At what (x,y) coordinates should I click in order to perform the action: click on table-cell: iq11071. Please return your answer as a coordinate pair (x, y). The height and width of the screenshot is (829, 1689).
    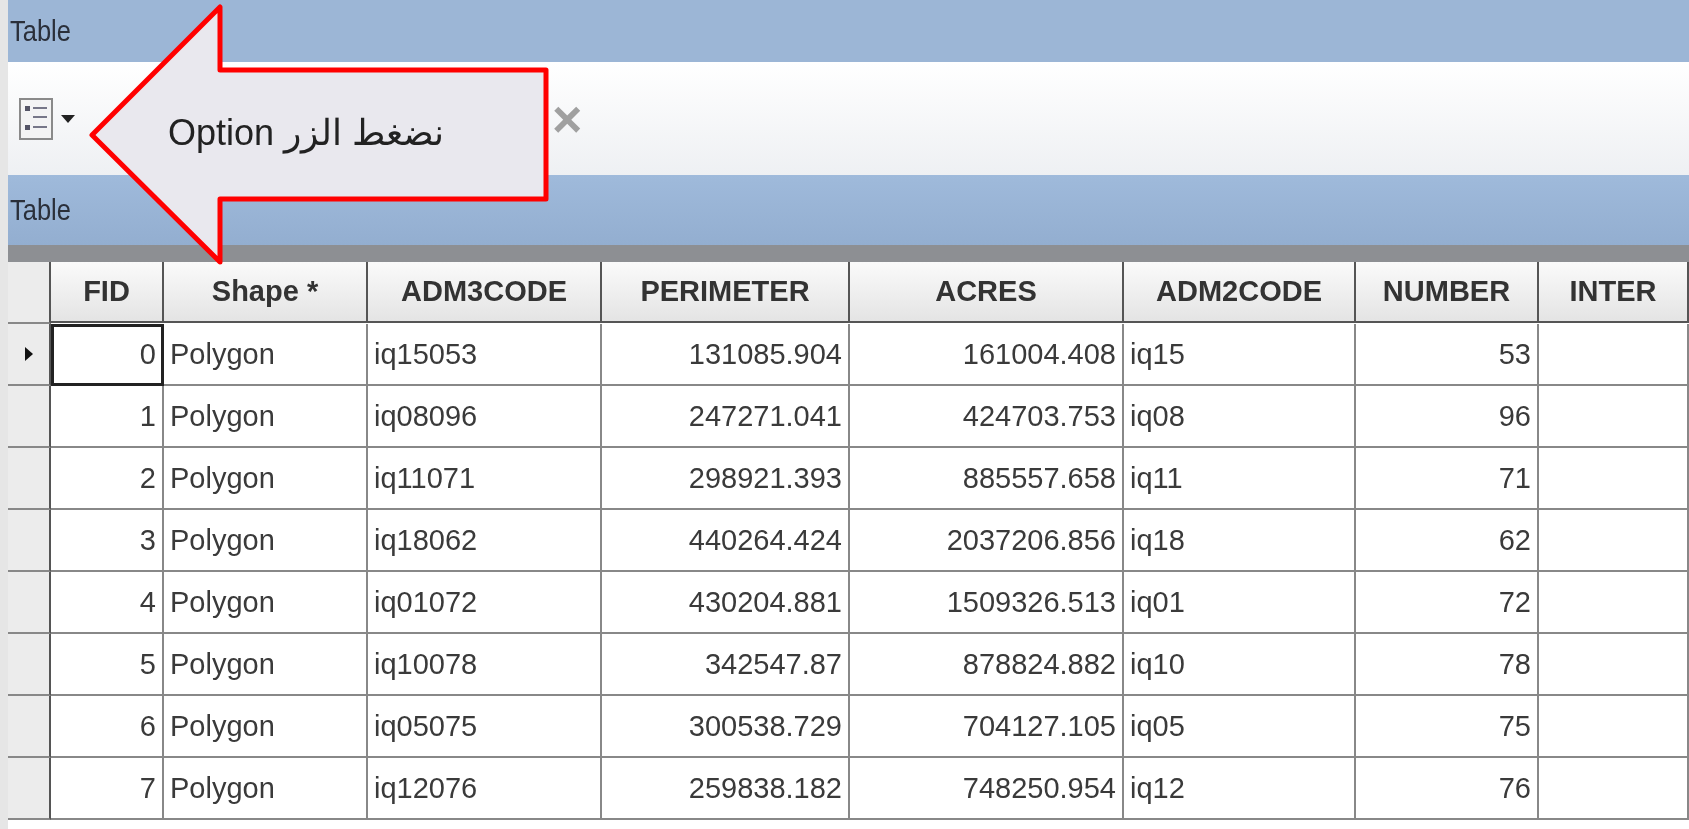
    Looking at the image, I should click on (485, 479).